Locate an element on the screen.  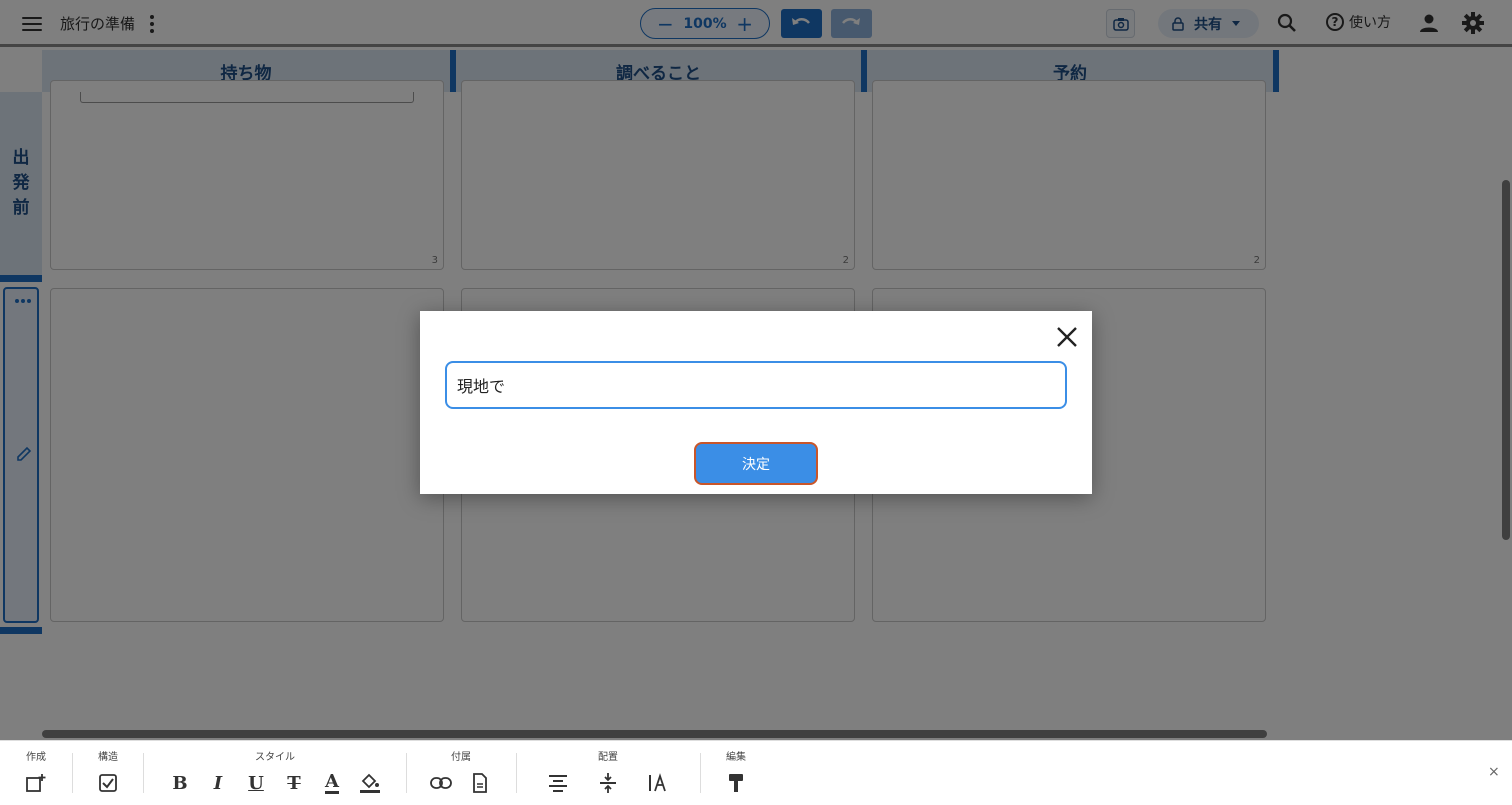
vertical-align-center-icon is located at coordinates (608, 783).